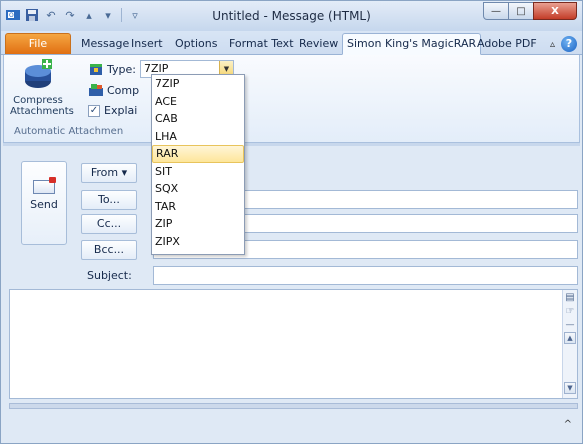  What do you see at coordinates (570, 338) in the screenshot?
I see `scroll-up-arrow: ▲` at bounding box center [570, 338].